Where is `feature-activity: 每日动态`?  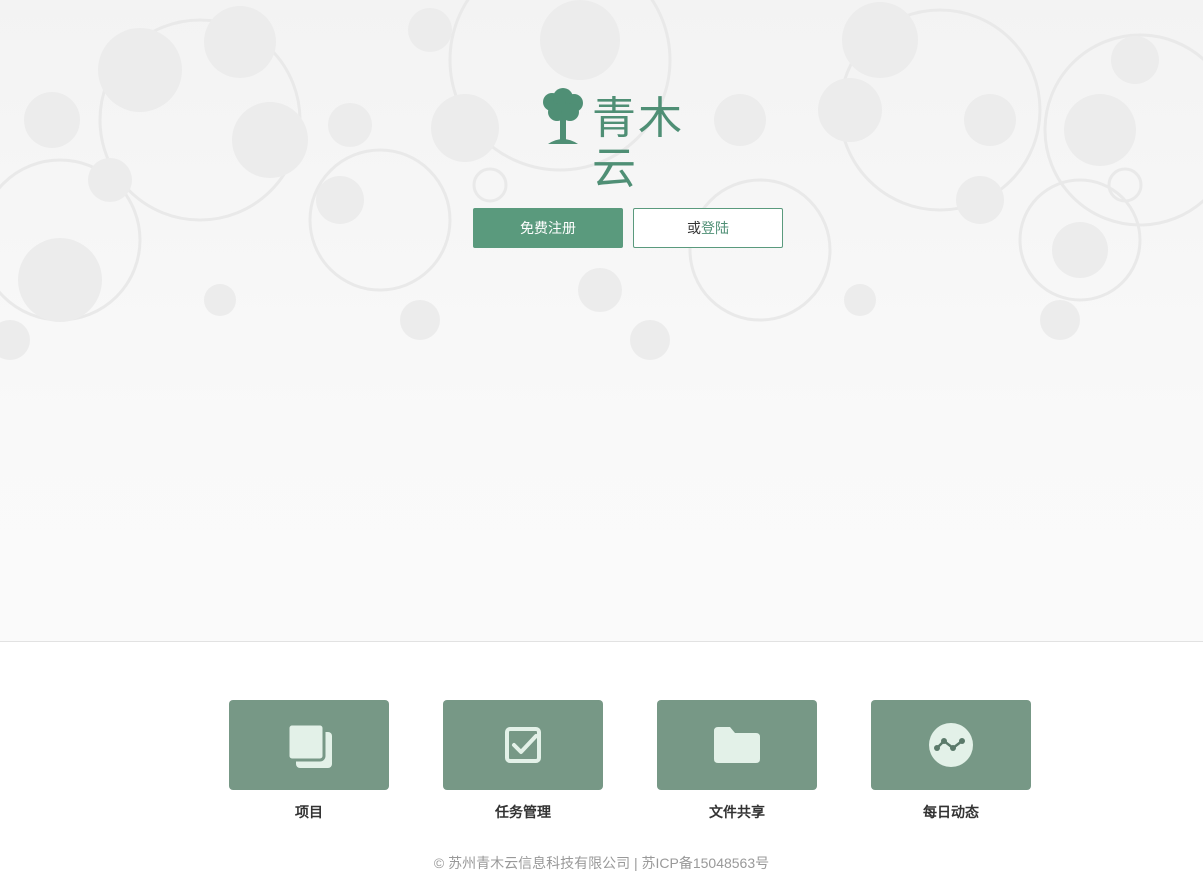 feature-activity: 每日动态 is located at coordinates (951, 761).